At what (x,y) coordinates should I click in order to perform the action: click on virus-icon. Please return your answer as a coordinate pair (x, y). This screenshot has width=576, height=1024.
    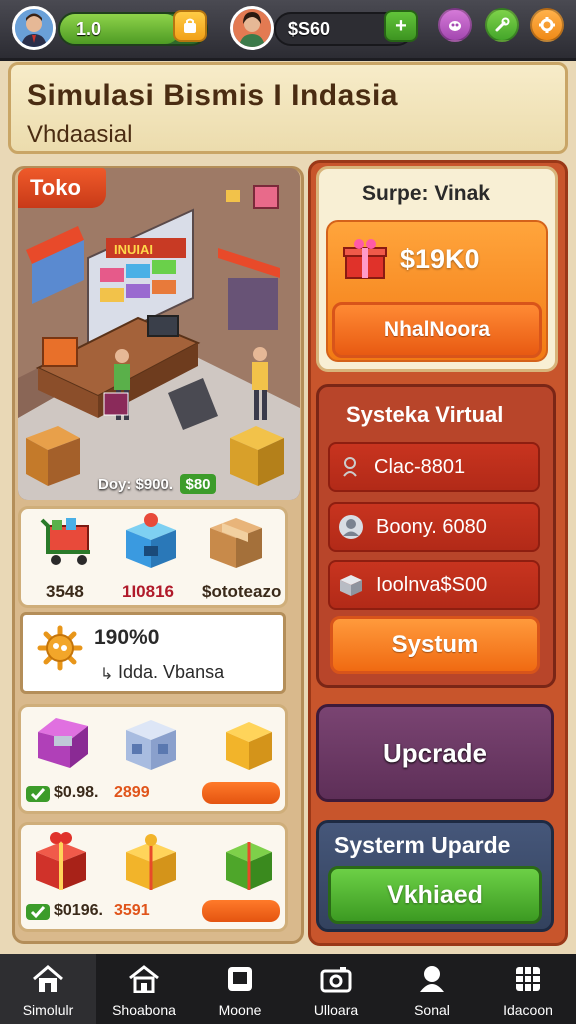
    Looking at the image, I should click on (60, 650).